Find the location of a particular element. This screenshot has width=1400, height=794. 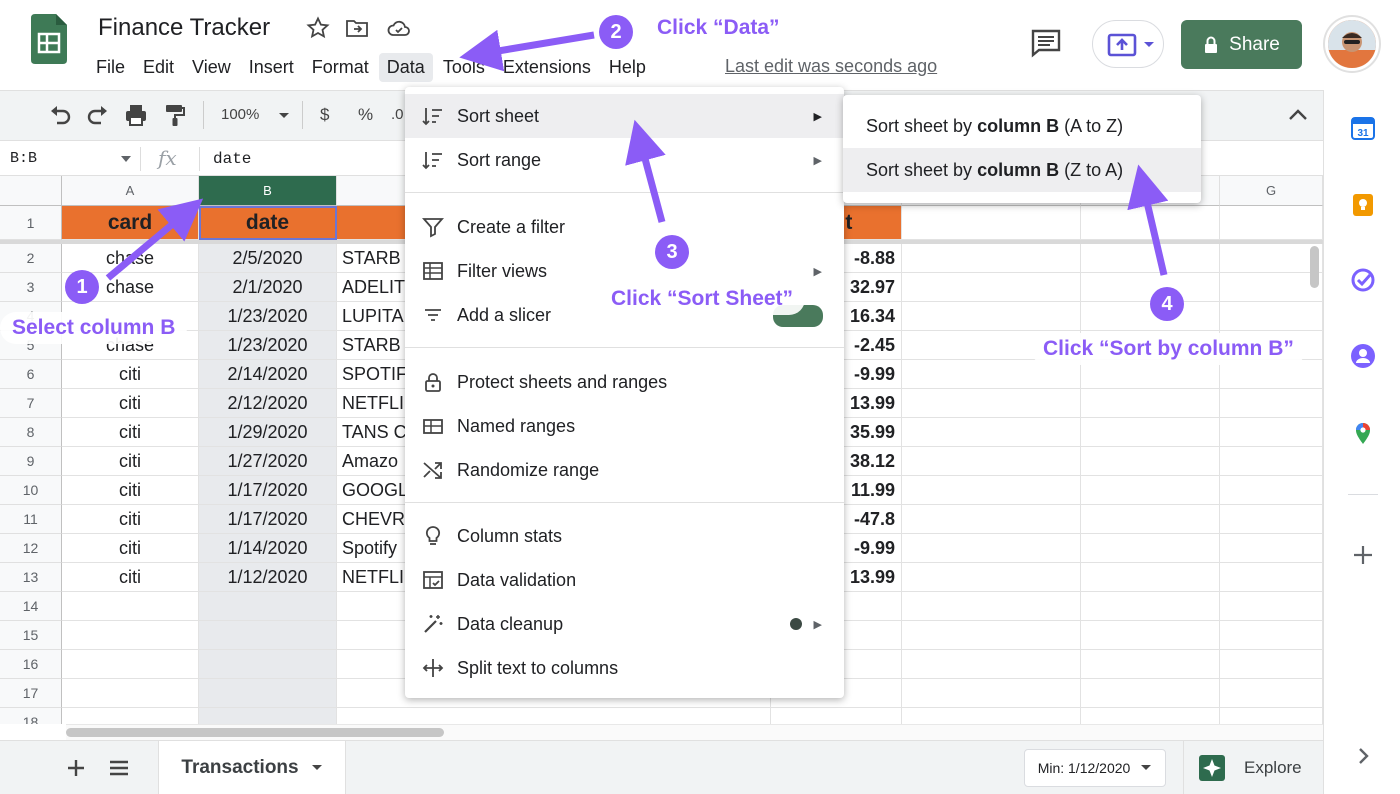

menu-edit: Edit is located at coordinates (158, 67).